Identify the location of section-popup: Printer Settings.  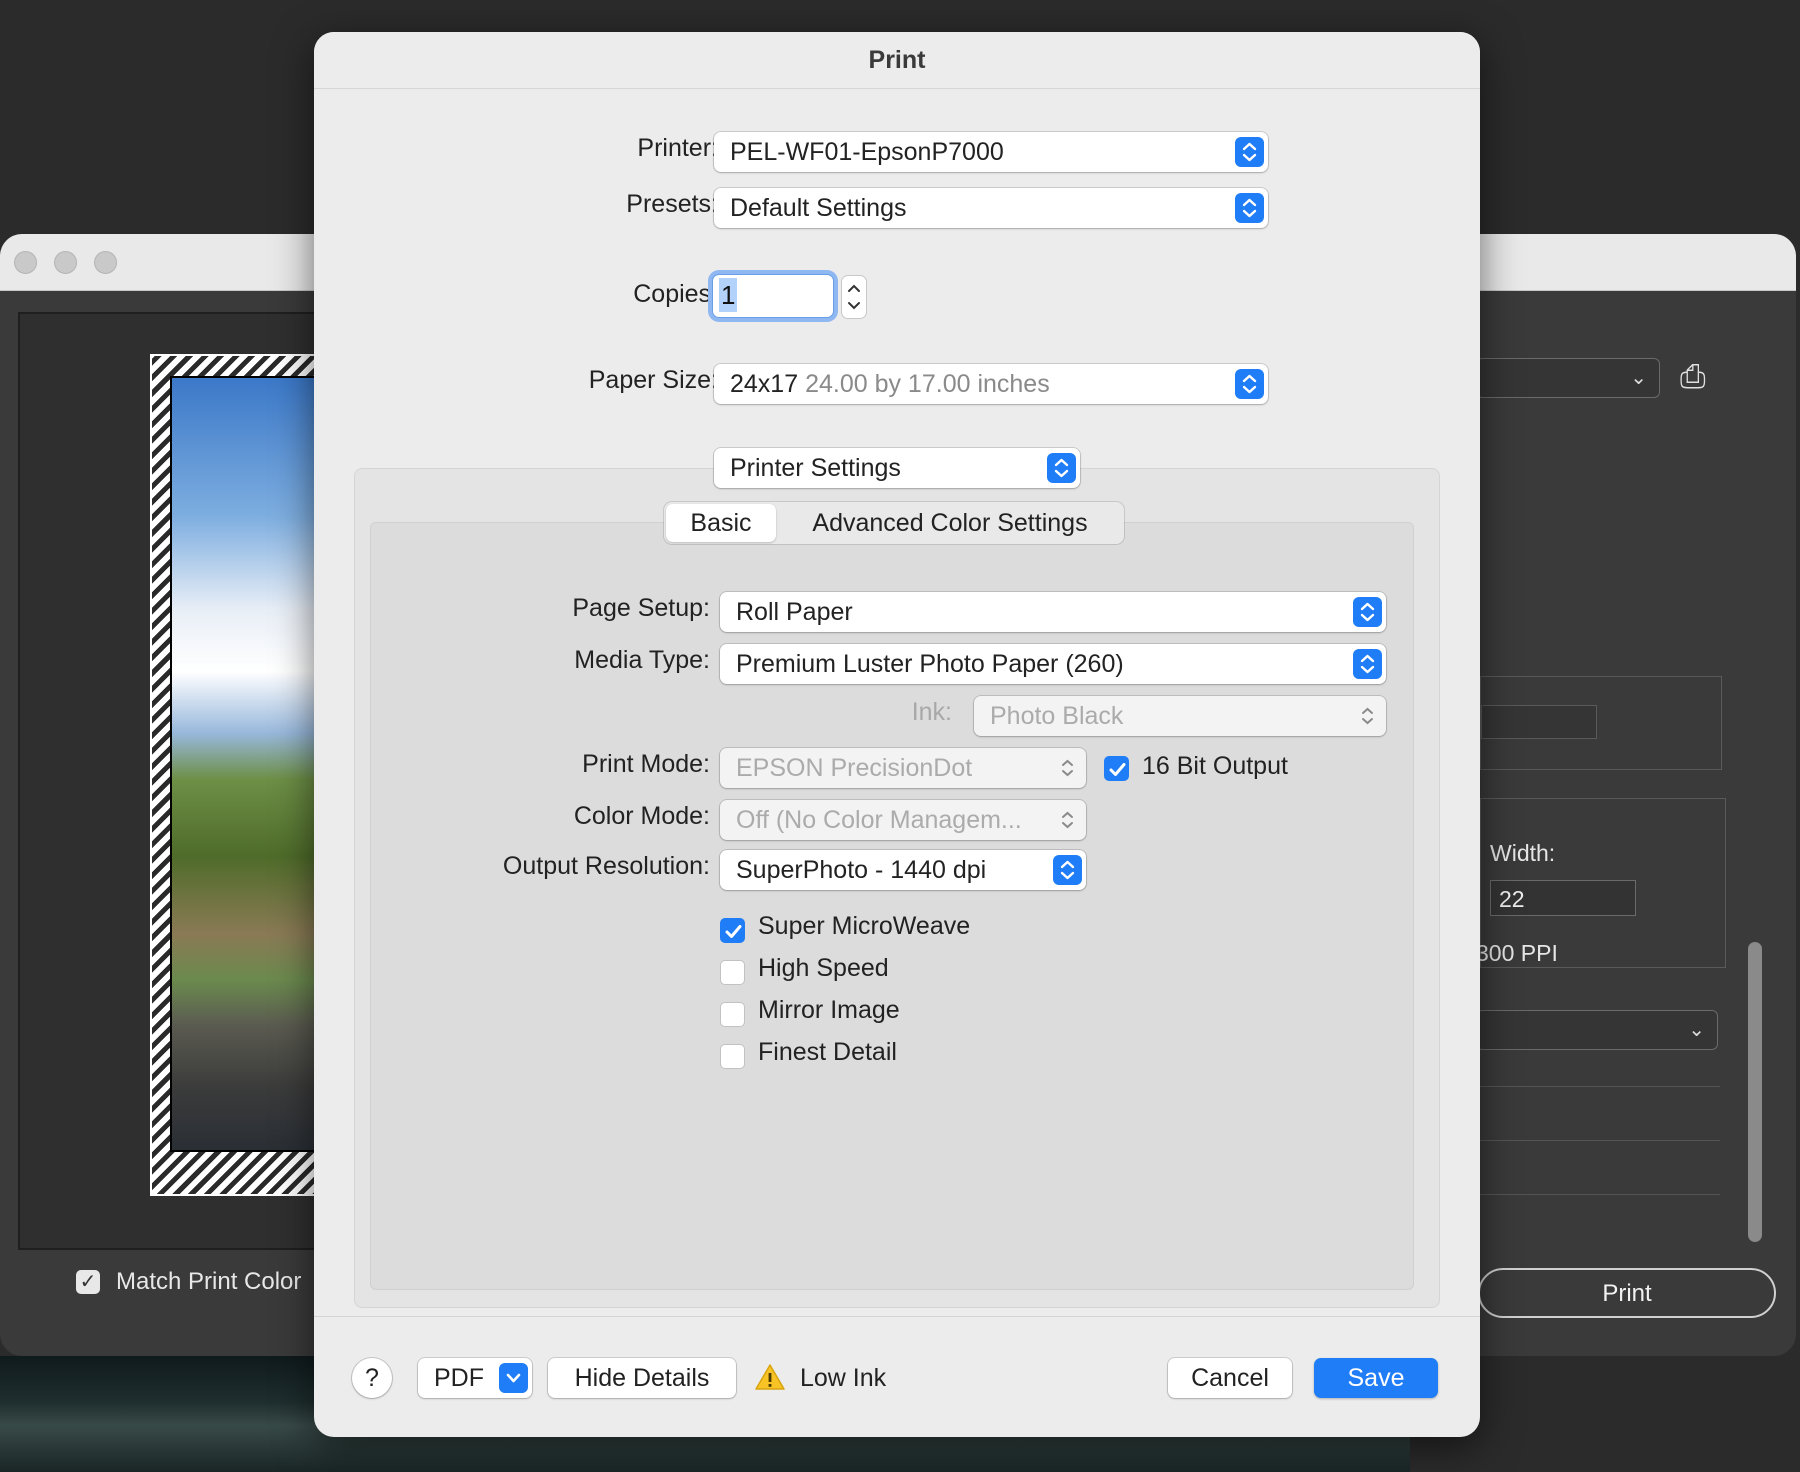
(897, 468).